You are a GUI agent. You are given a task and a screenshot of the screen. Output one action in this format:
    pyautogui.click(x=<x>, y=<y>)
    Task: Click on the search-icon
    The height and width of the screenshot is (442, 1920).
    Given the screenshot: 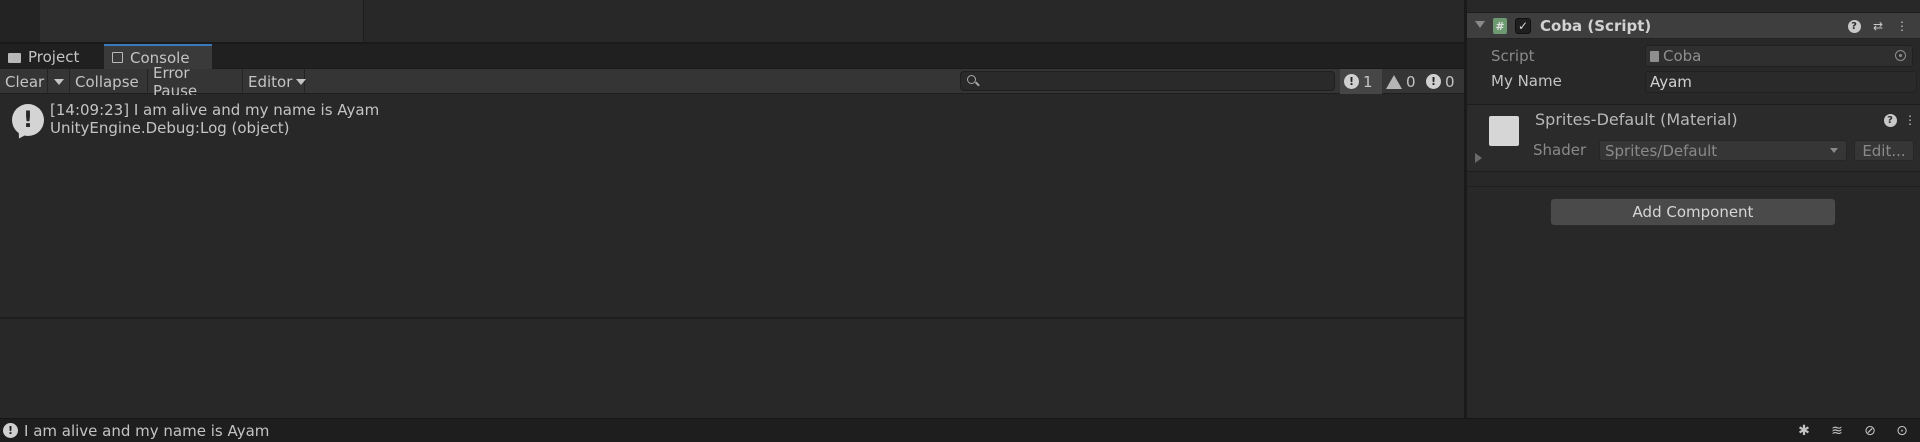 What is the action you would take?
    pyautogui.click(x=971, y=79)
    